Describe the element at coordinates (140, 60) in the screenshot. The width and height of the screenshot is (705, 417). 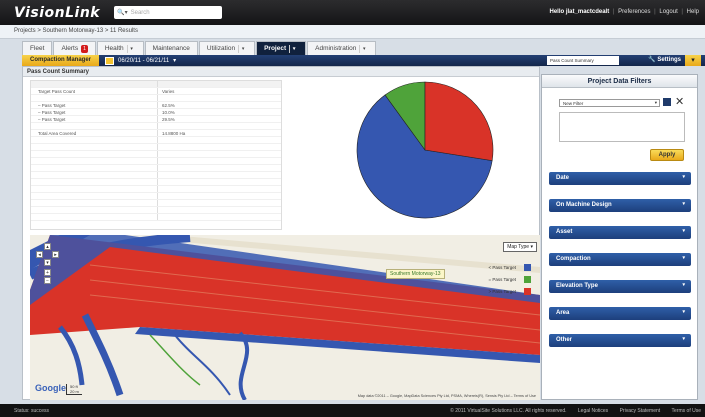
I see `date-range-selector: 06/20/11 - 06/21/11 ▾` at that location.